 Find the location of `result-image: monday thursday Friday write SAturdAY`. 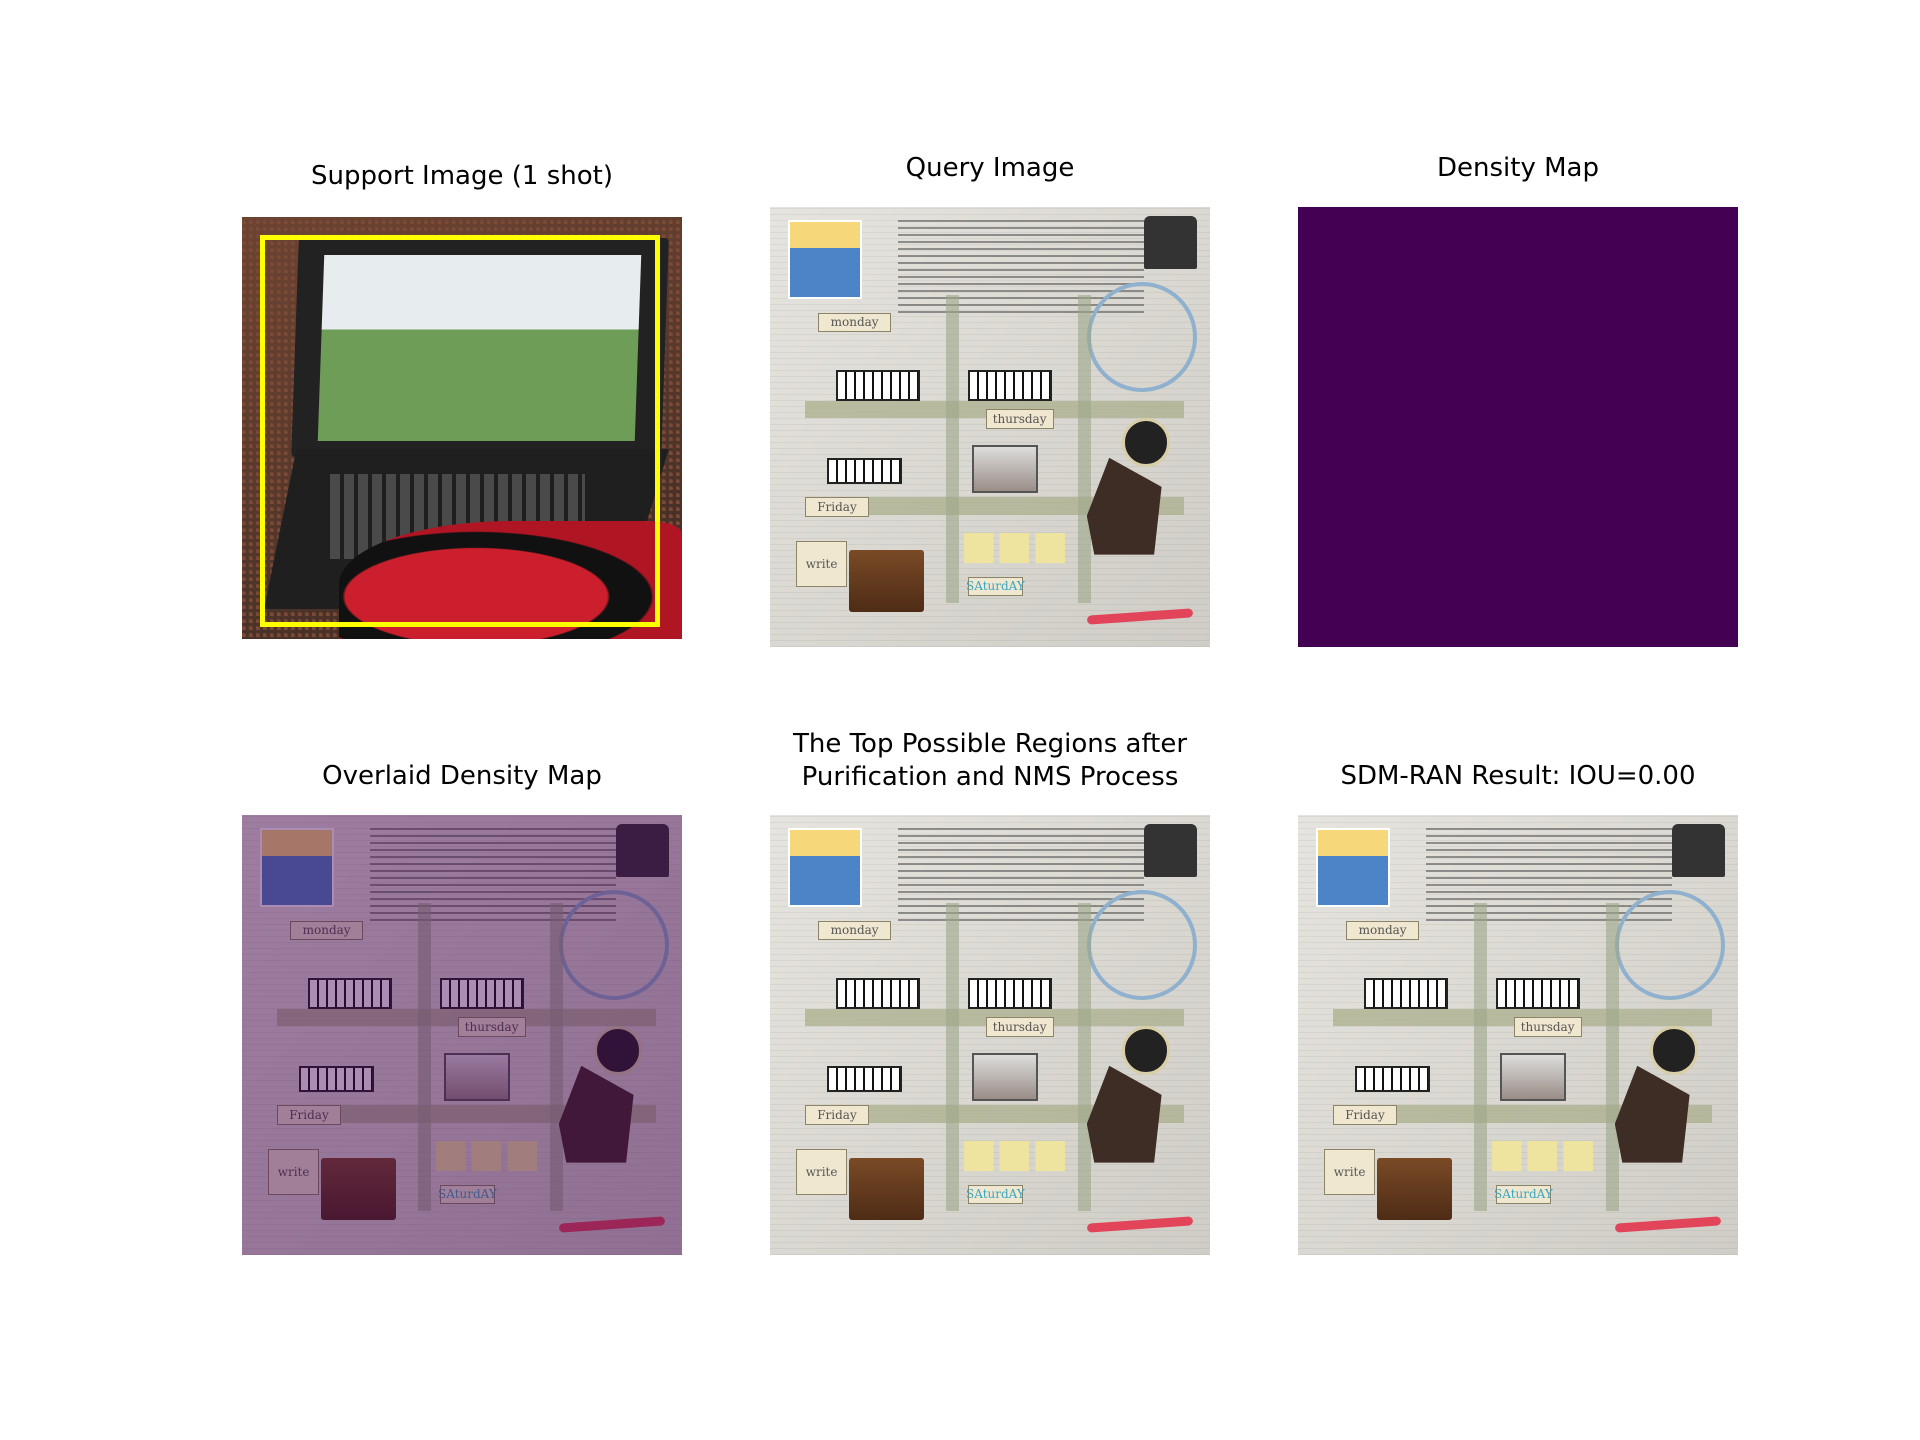

result-image: monday thursday Friday write SAturdAY is located at coordinates (1518, 1035).